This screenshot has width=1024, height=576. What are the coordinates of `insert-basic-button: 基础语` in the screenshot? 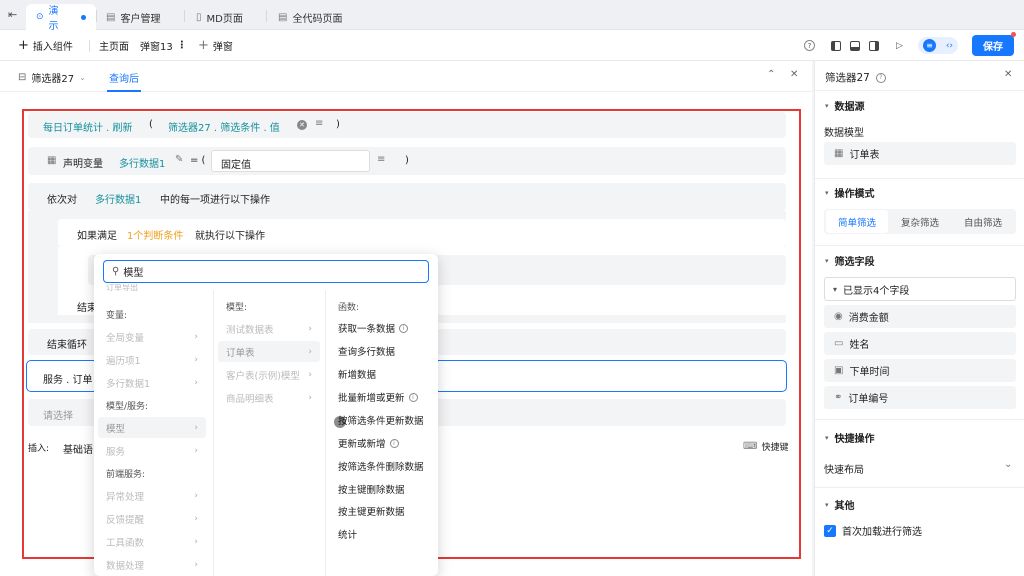 It's located at (78, 448).